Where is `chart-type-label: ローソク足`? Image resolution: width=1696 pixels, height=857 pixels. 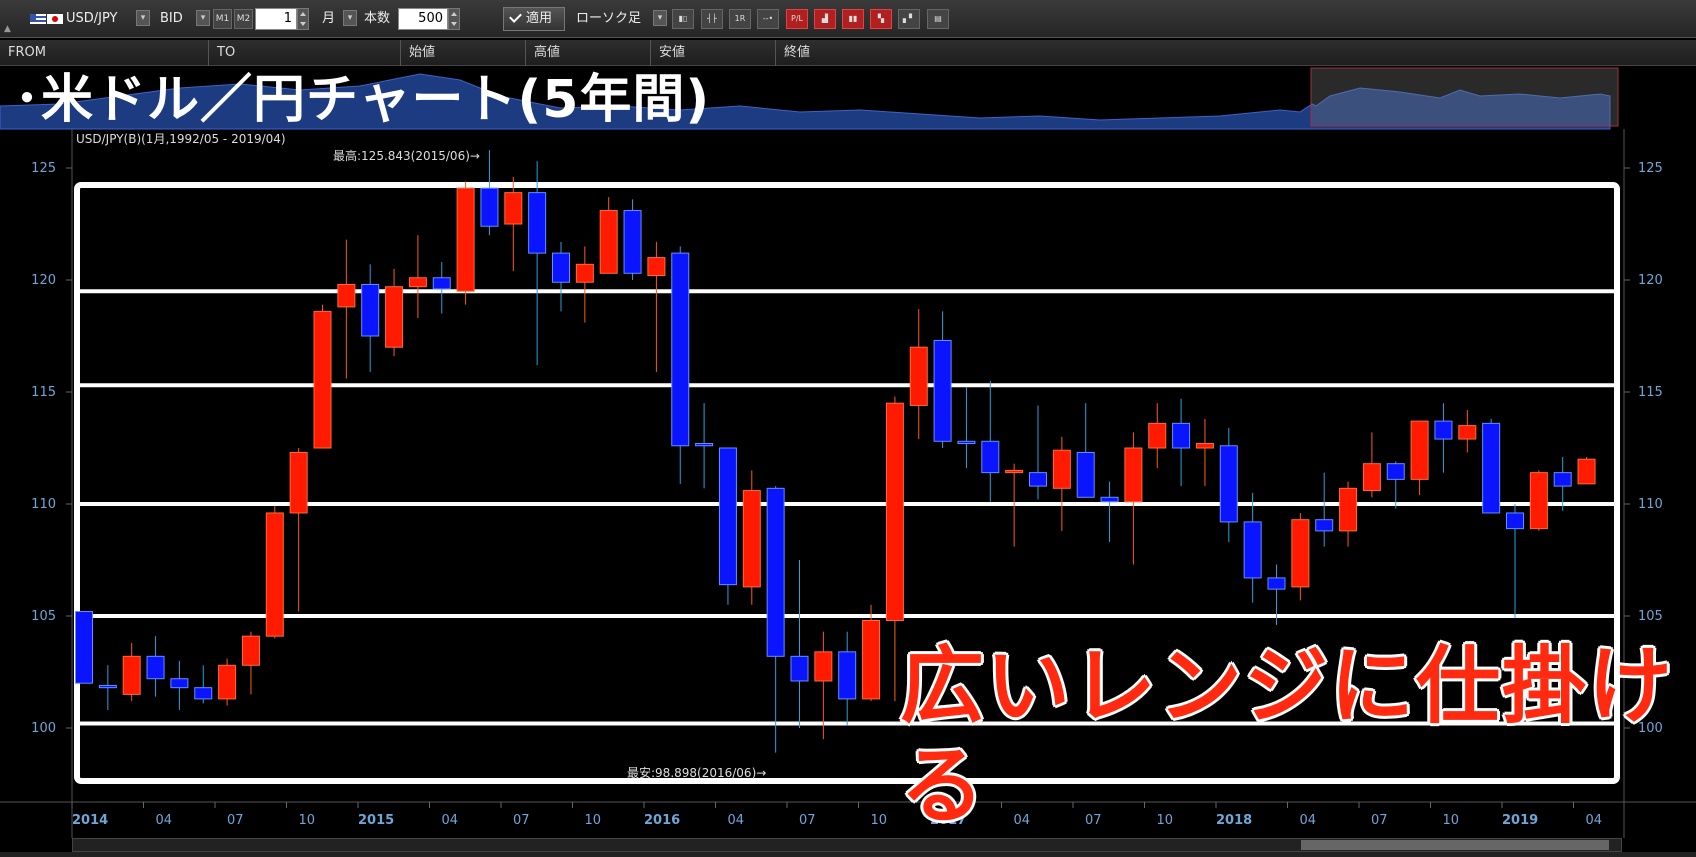 chart-type-label: ローソク足 is located at coordinates (608, 19).